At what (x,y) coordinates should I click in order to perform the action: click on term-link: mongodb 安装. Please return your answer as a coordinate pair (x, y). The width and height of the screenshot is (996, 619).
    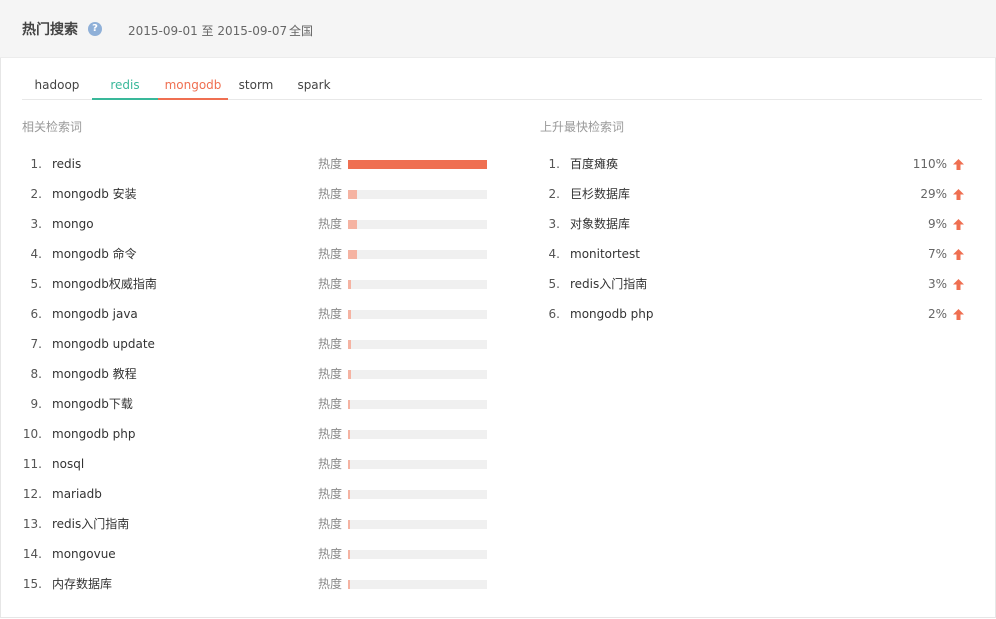
    Looking at the image, I should click on (94, 194).